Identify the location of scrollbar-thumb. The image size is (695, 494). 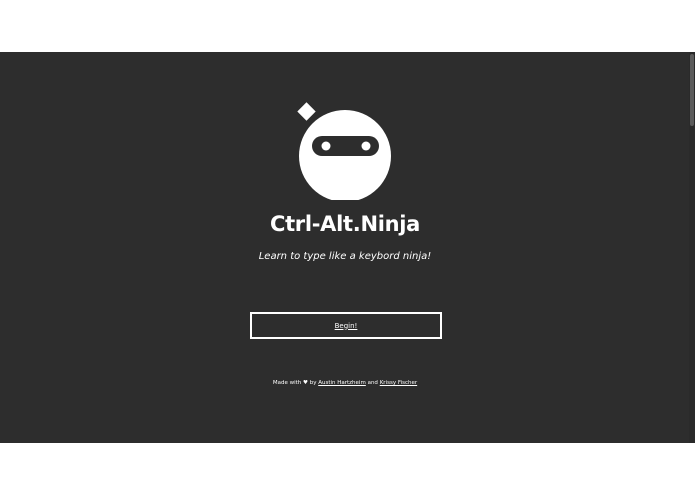
(692, 90).